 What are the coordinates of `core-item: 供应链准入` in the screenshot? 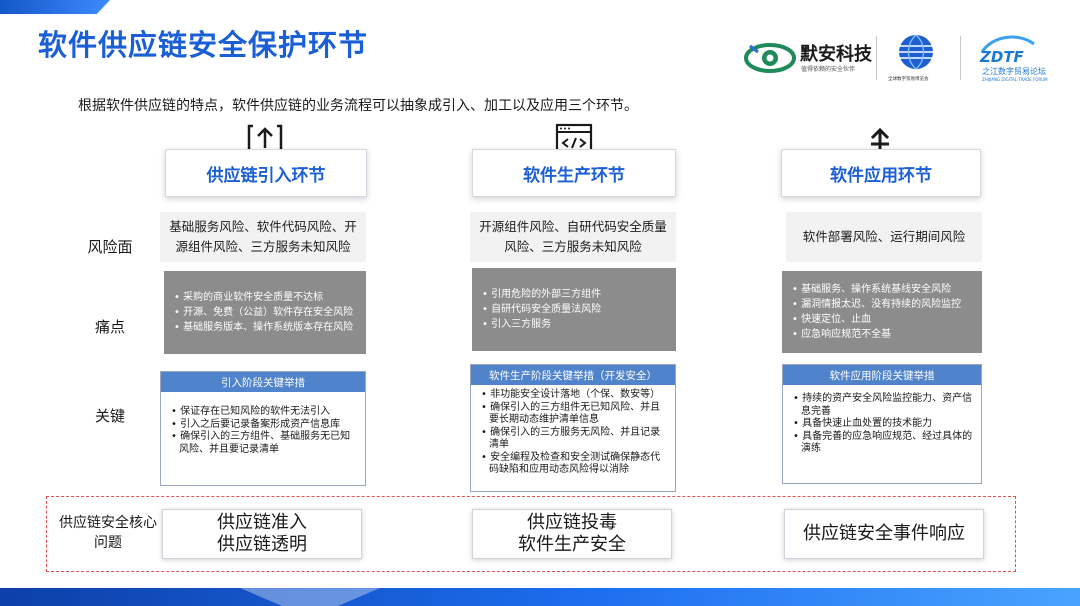 It's located at (262, 522).